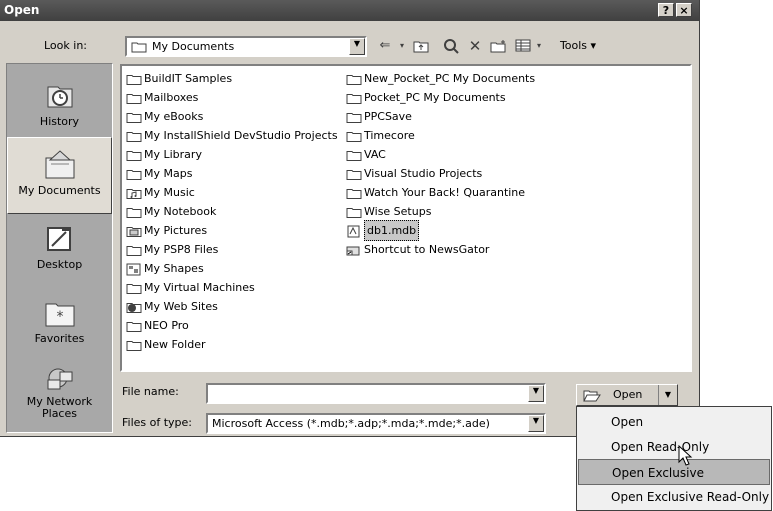 The height and width of the screenshot is (511, 773). I want to click on menu-open-exclusive-read-only: Open Exclusive Read-Only, so click(674, 497).